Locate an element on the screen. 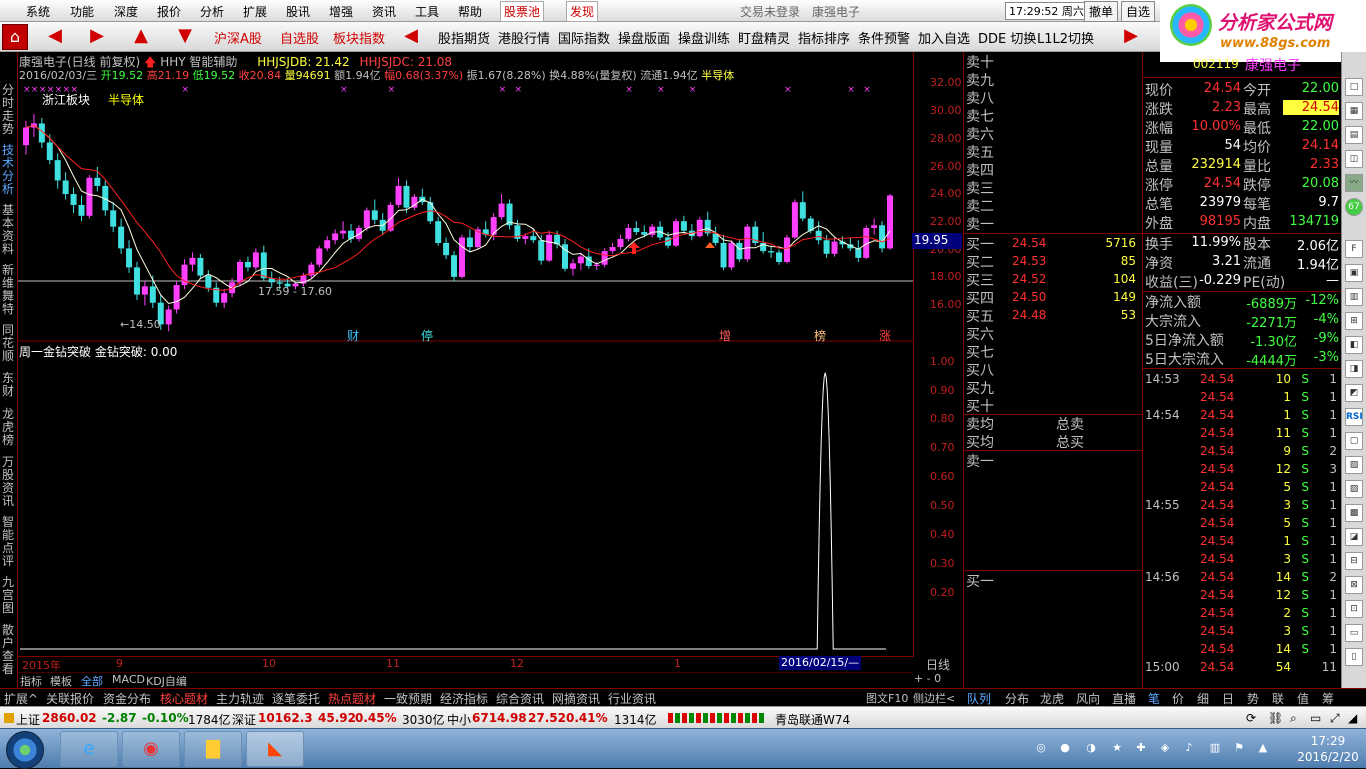 The image size is (1366, 769). toolbar-icon: ▩ is located at coordinates (1354, 513).